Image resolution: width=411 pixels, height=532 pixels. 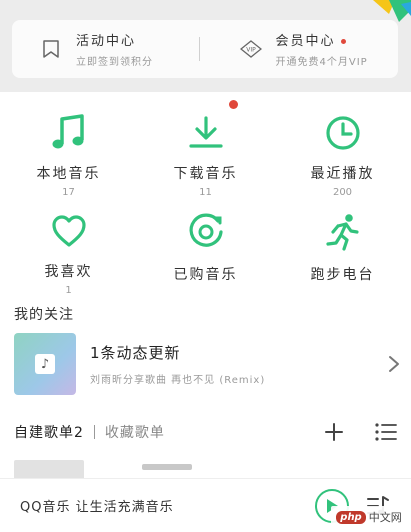 What do you see at coordinates (167, 467) in the screenshot?
I see `playlist-title-peek` at bounding box center [167, 467].